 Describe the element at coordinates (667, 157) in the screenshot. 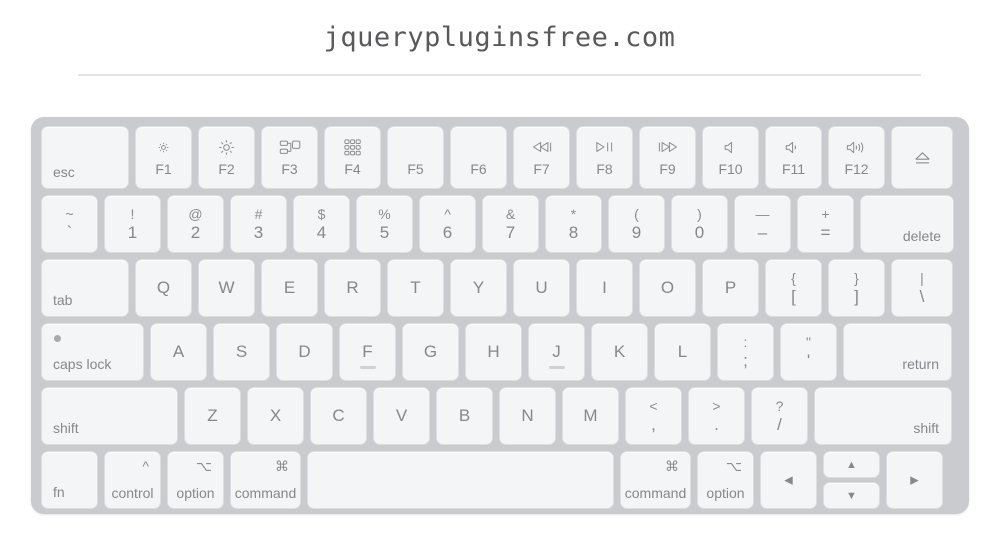

I see `key-f9: F9` at that location.